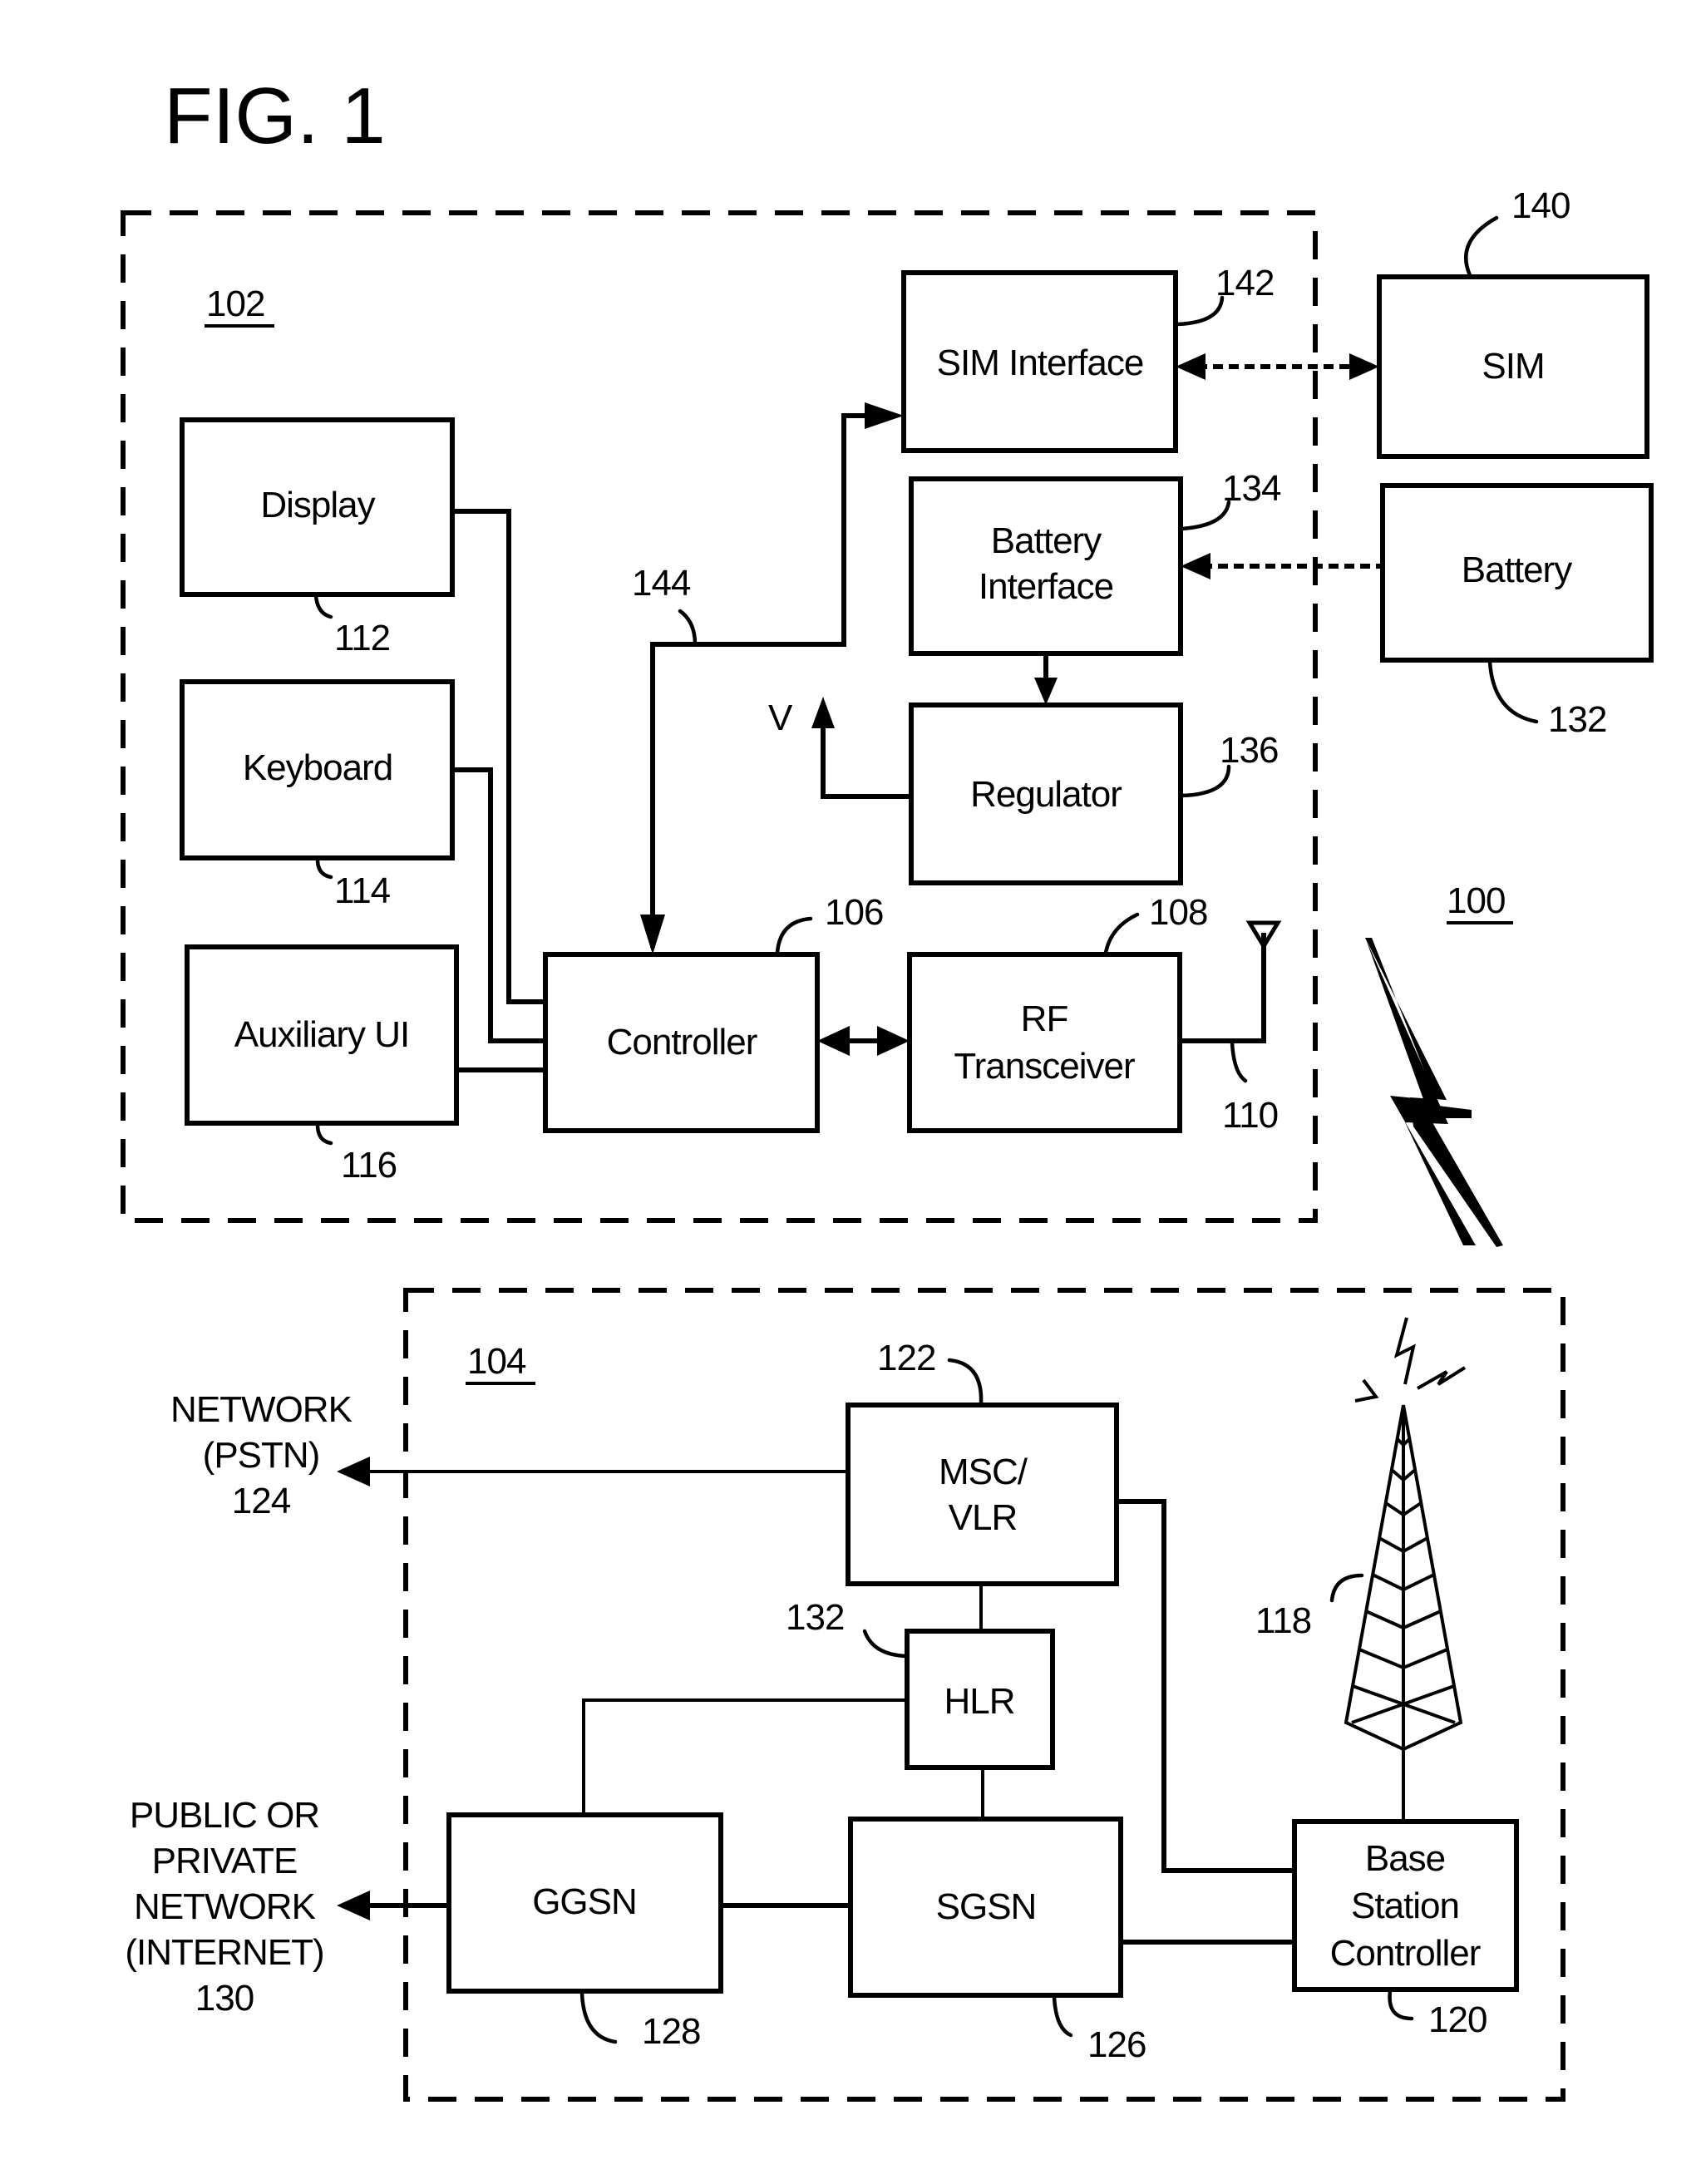 This screenshot has height=2184, width=1706. What do you see at coordinates (884, 415) in the screenshot?
I see `bus-arrow-right-icon` at bounding box center [884, 415].